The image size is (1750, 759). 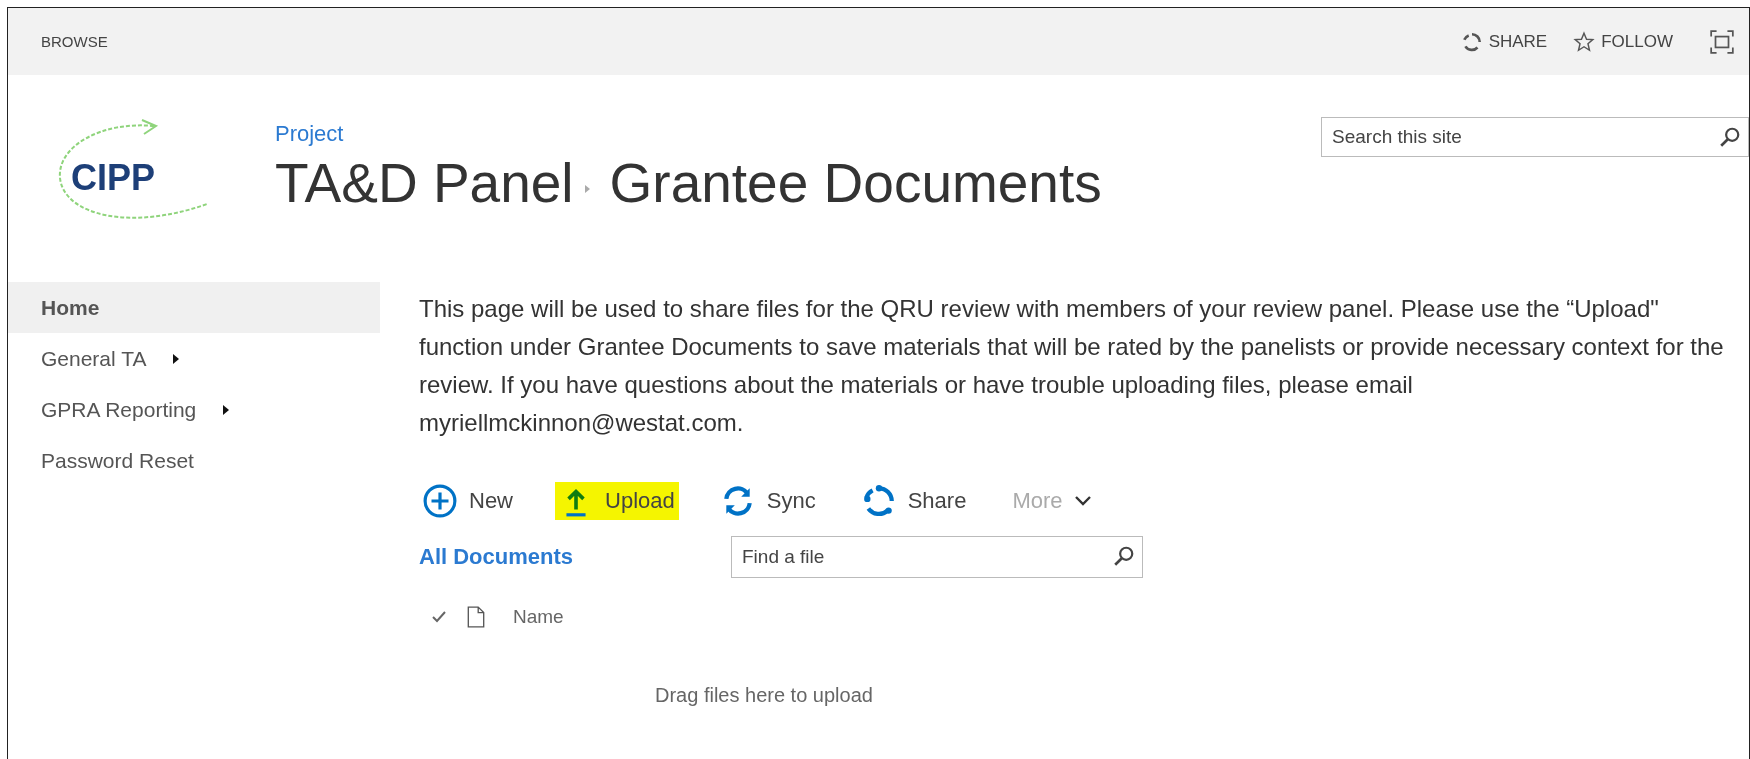 I want to click on checkmark-icon, so click(x=439, y=617).